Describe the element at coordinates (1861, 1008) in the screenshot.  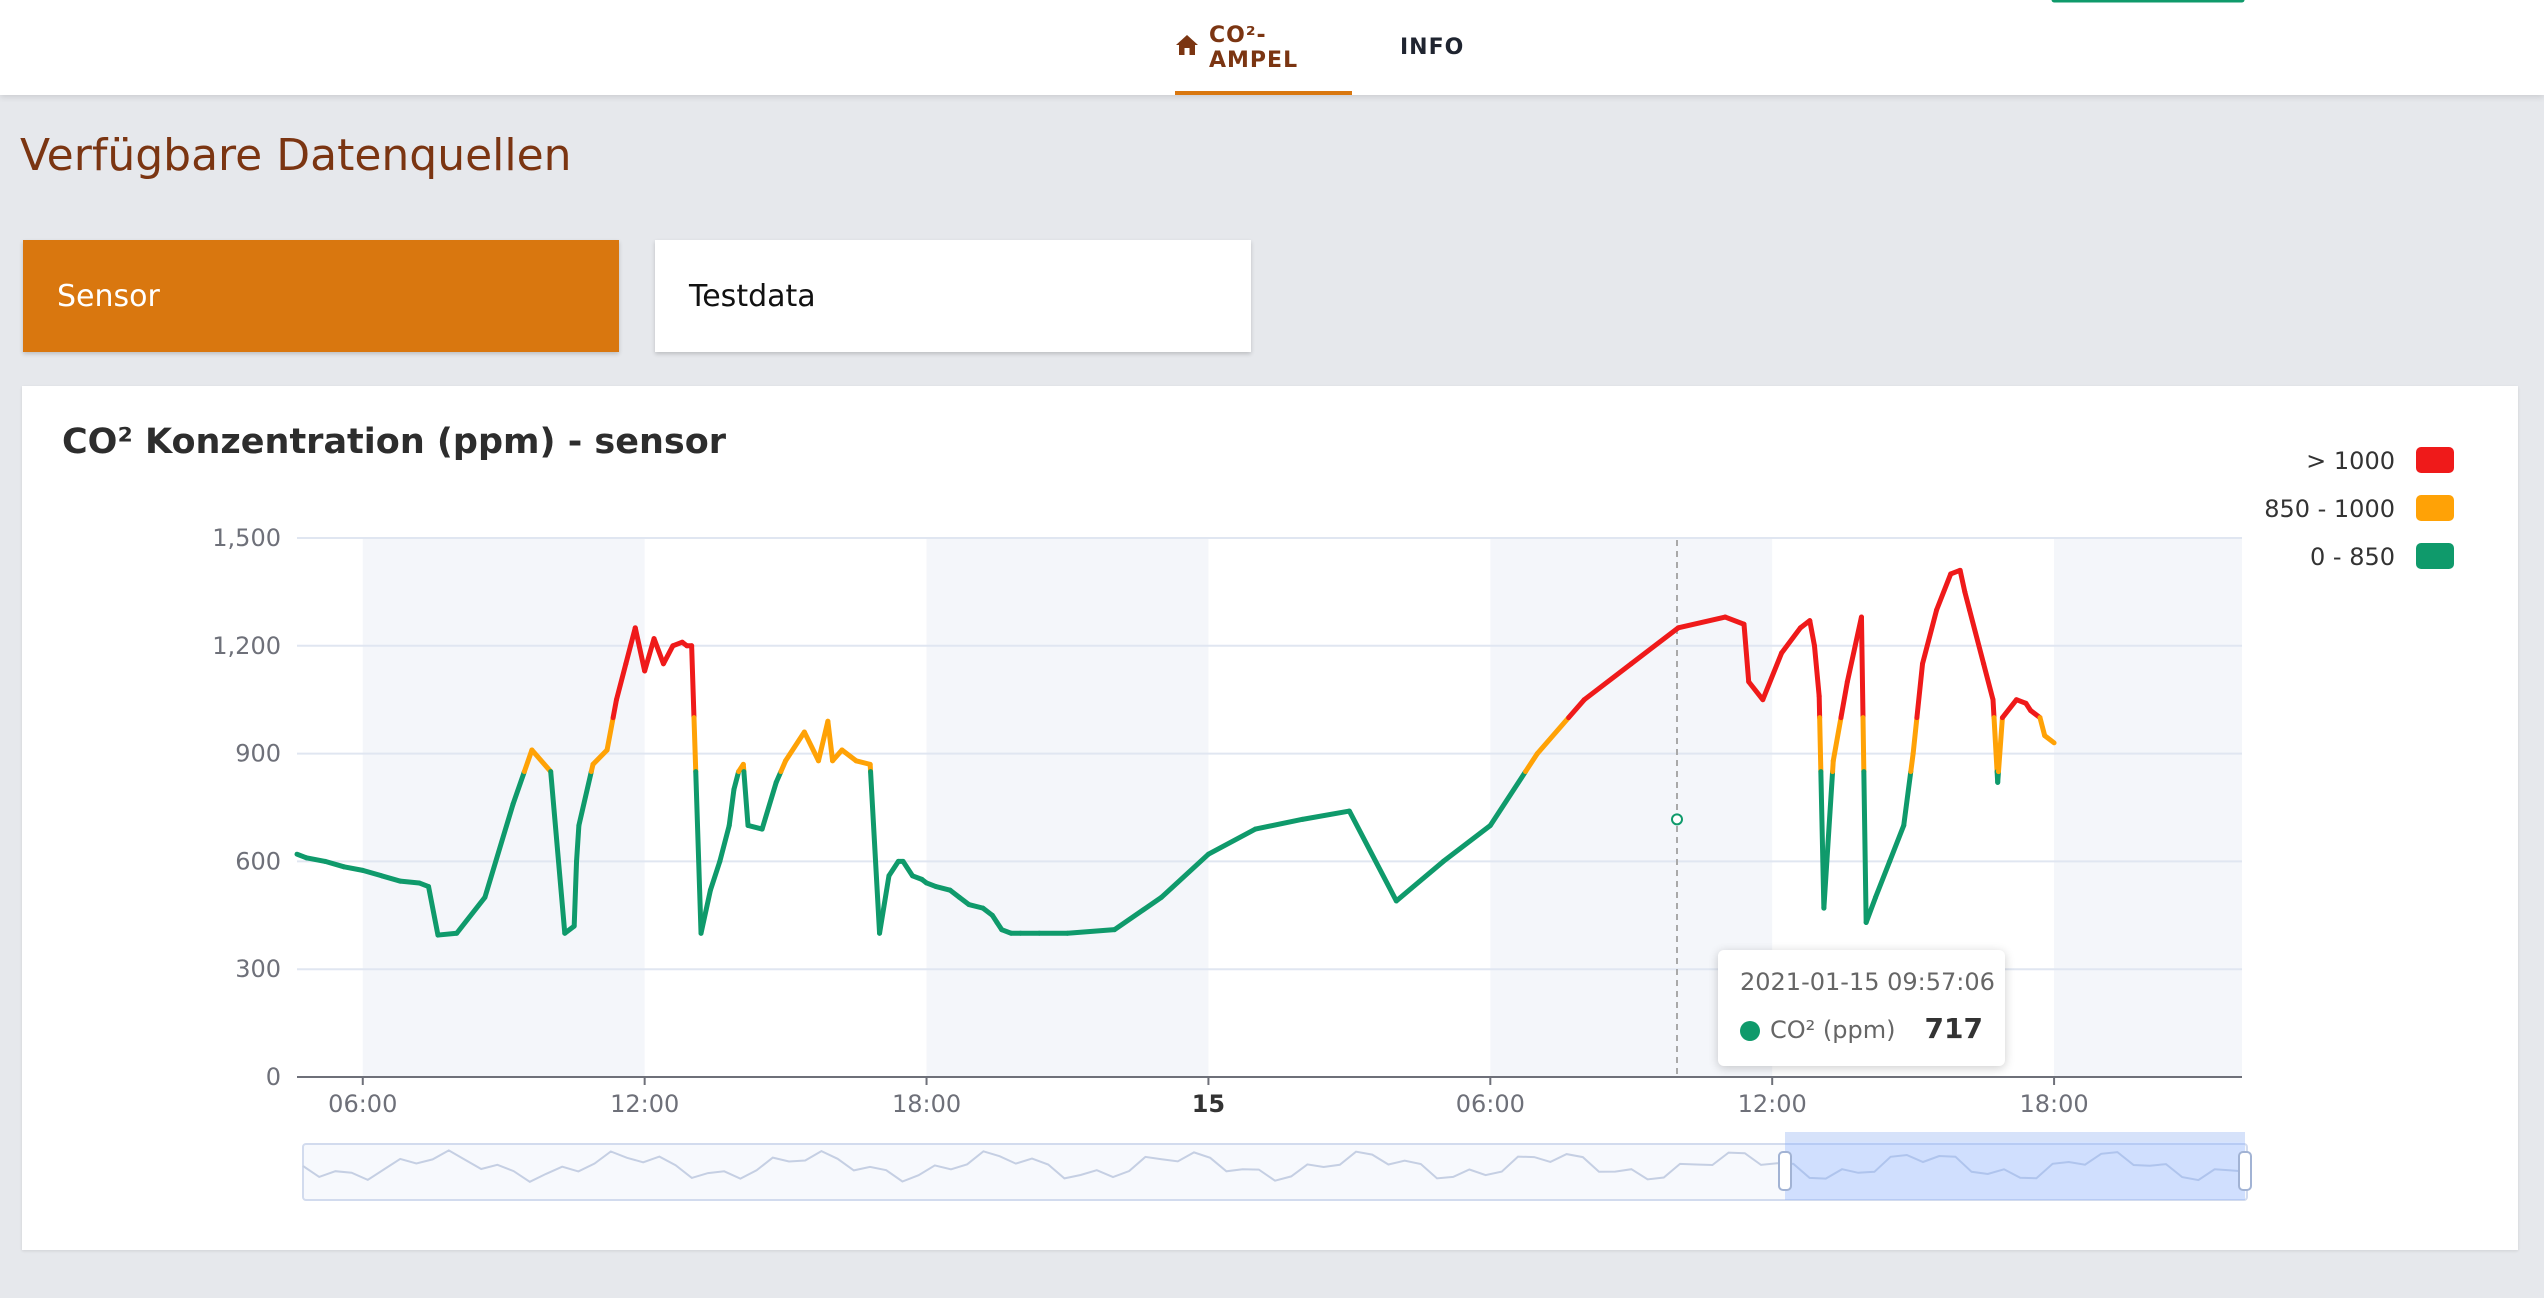
I see `chart-tooltip: 2021-01-15 09:57:06 CO² (ppm) 717` at that location.